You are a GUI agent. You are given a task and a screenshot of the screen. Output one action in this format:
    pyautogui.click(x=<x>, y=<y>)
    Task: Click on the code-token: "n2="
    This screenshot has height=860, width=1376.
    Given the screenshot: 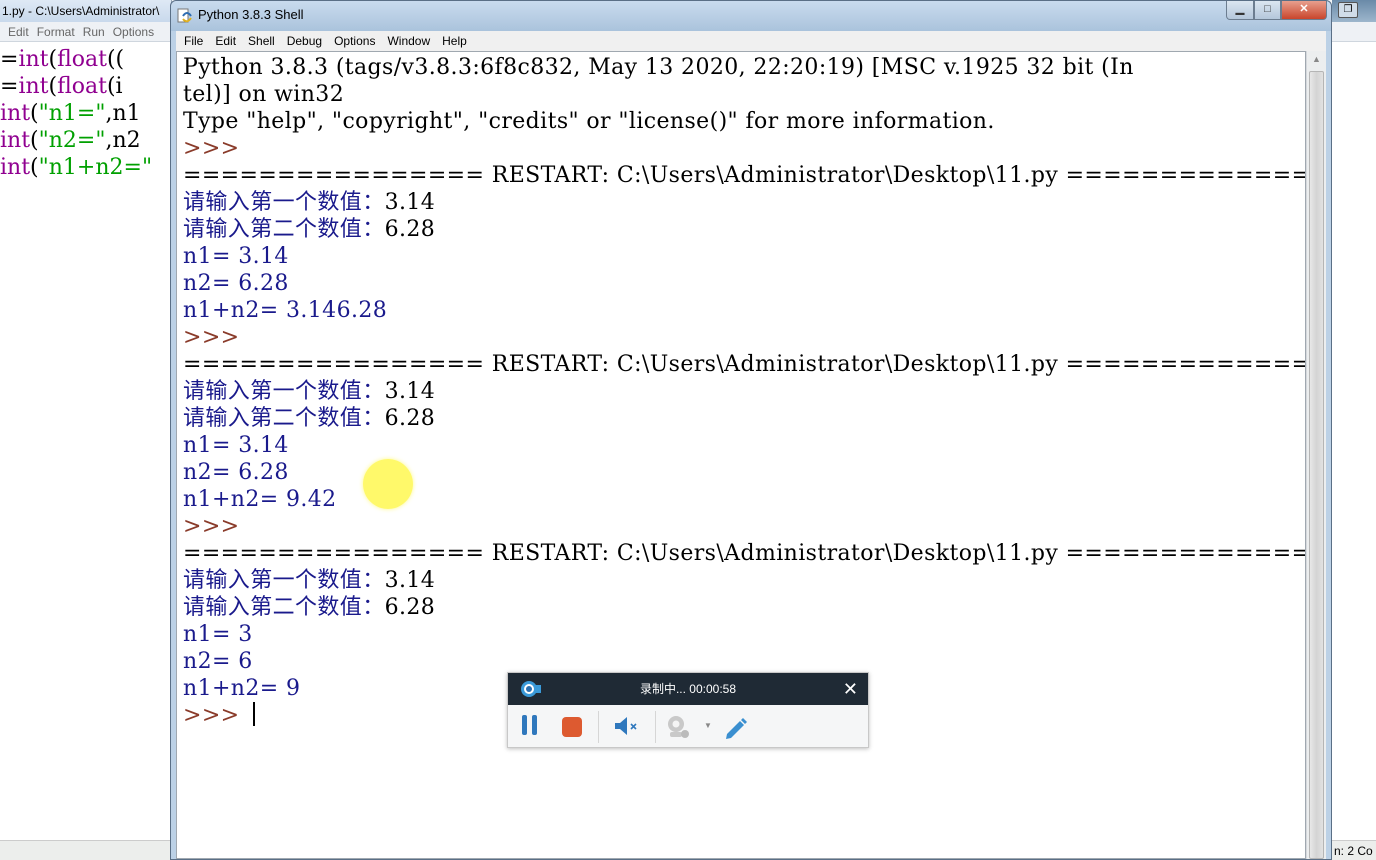 What is the action you would take?
    pyautogui.click(x=72, y=140)
    